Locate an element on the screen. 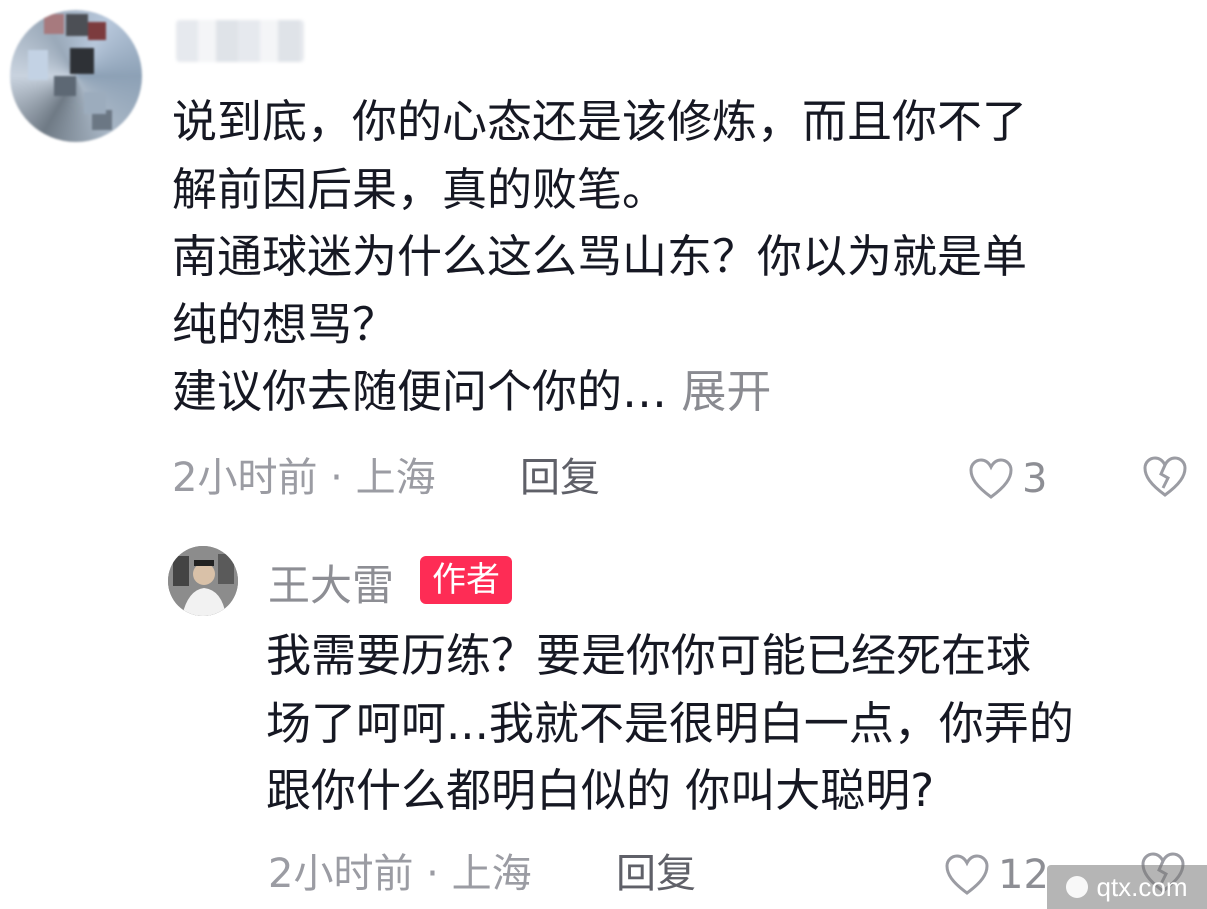 This screenshot has height=909, width=1207. comment-username is located at coordinates (240, 41).